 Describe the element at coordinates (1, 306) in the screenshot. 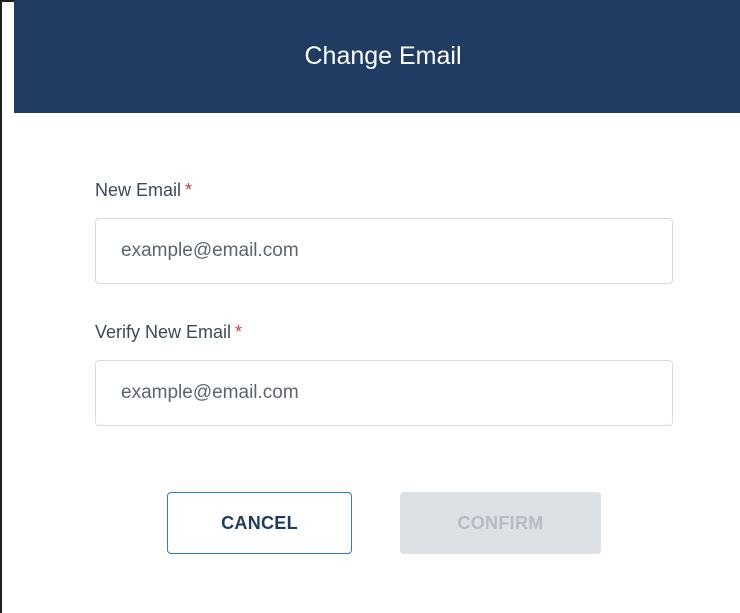

I see `window-left-border` at that location.